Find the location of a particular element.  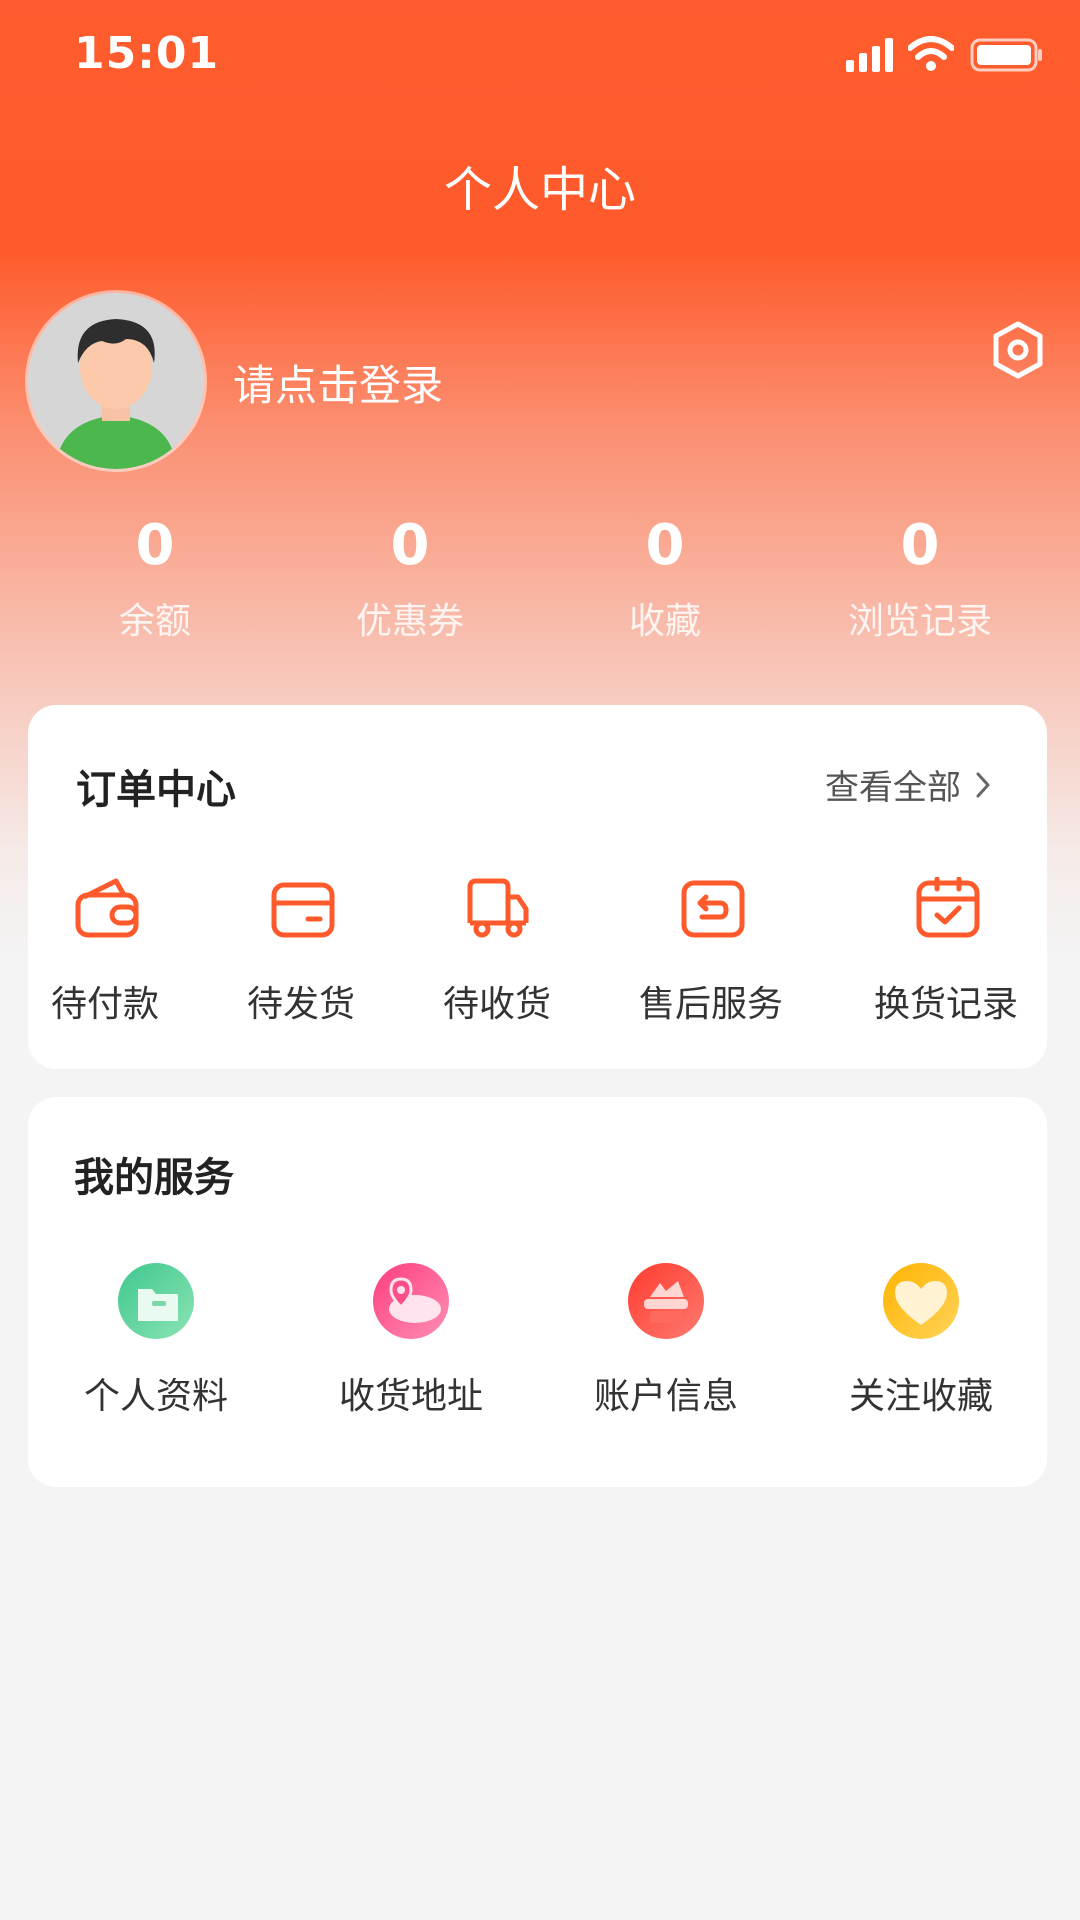

service-profile: 个人资料 is located at coordinates (156, 1341).